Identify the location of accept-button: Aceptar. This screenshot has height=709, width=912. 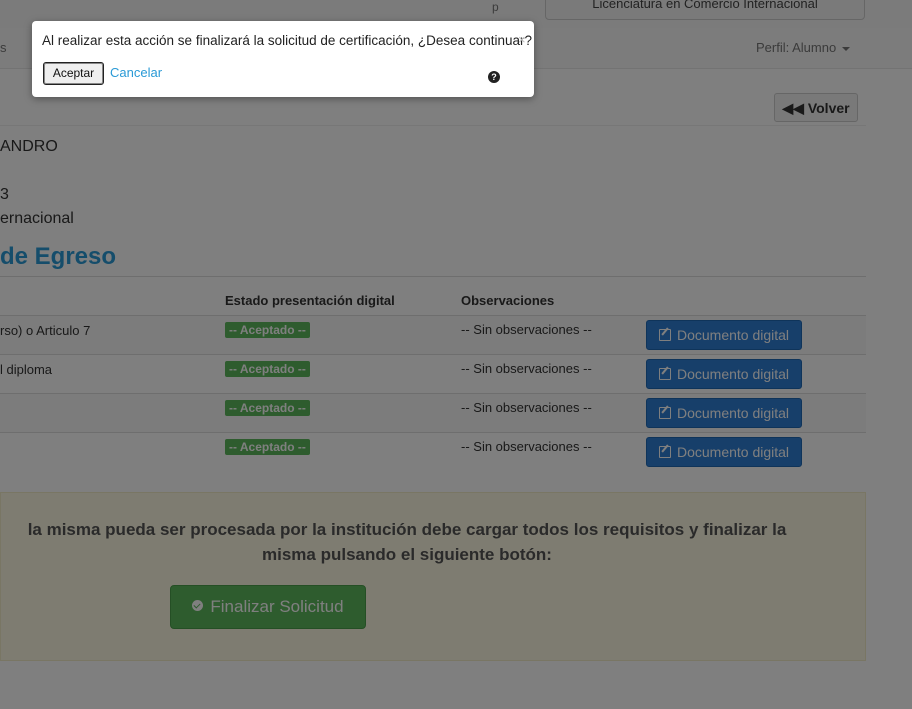
(73, 73).